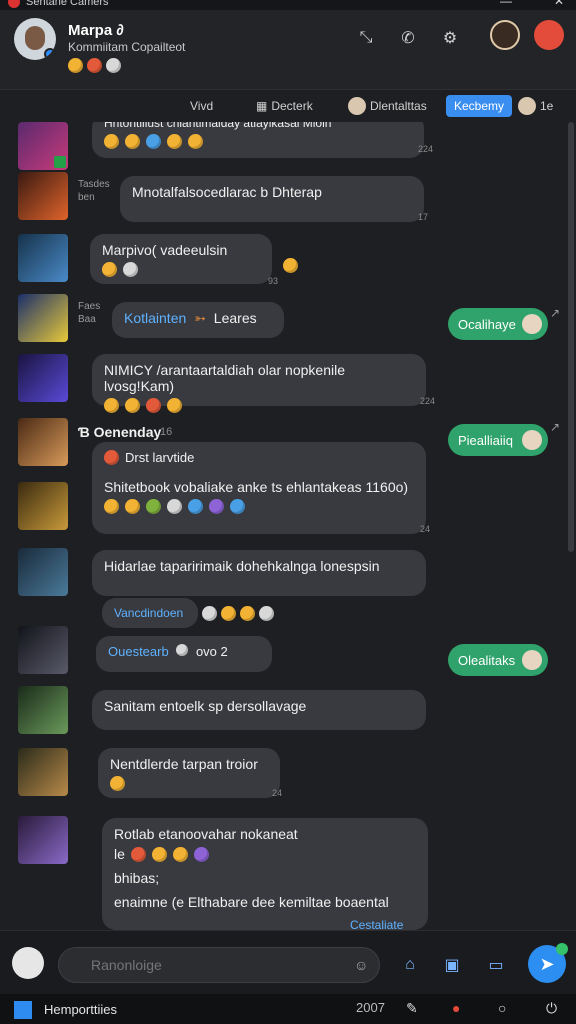 The height and width of the screenshot is (1024, 576). Describe the element at coordinates (259, 457) in the screenshot. I see `reply-preview: Drst larvtide` at that location.